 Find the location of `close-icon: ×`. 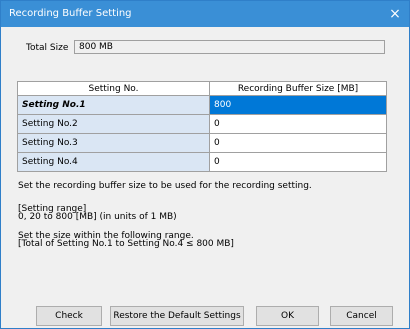

close-icon: × is located at coordinates (395, 14).